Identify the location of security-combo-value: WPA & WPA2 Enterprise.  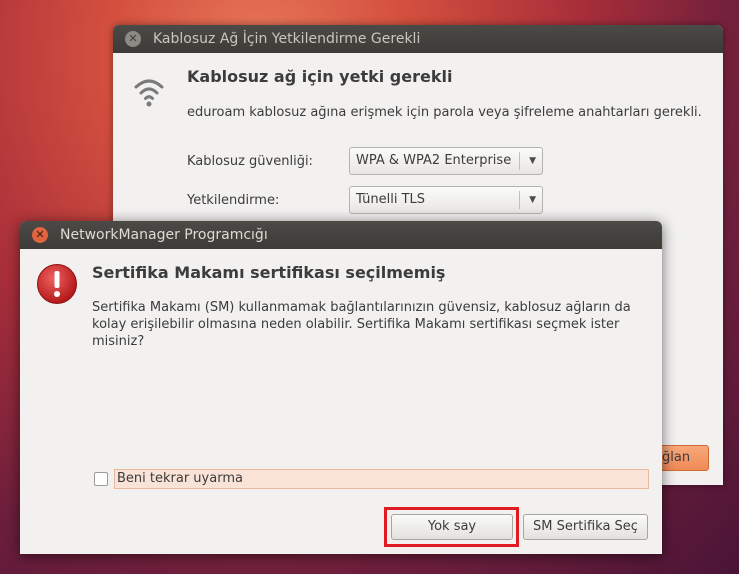
(434, 160).